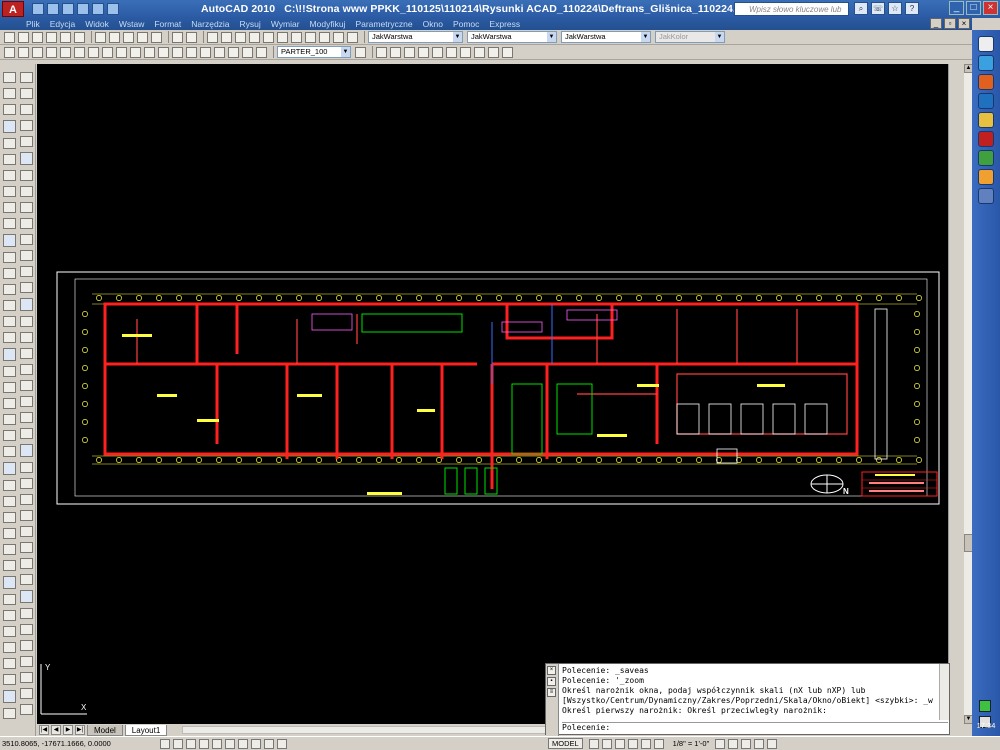 The width and height of the screenshot is (1000, 750). What do you see at coordinates (9, 143) in the screenshot?
I see `rectangle-icon` at bounding box center [9, 143].